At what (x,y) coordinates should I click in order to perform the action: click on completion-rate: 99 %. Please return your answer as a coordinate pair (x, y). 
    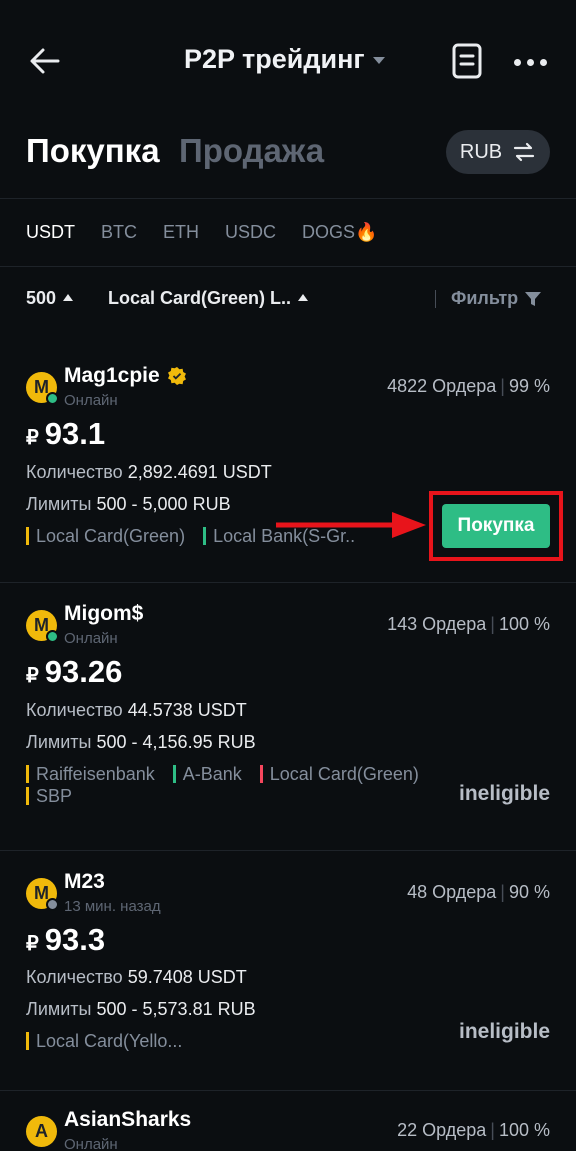
    Looking at the image, I should click on (529, 386).